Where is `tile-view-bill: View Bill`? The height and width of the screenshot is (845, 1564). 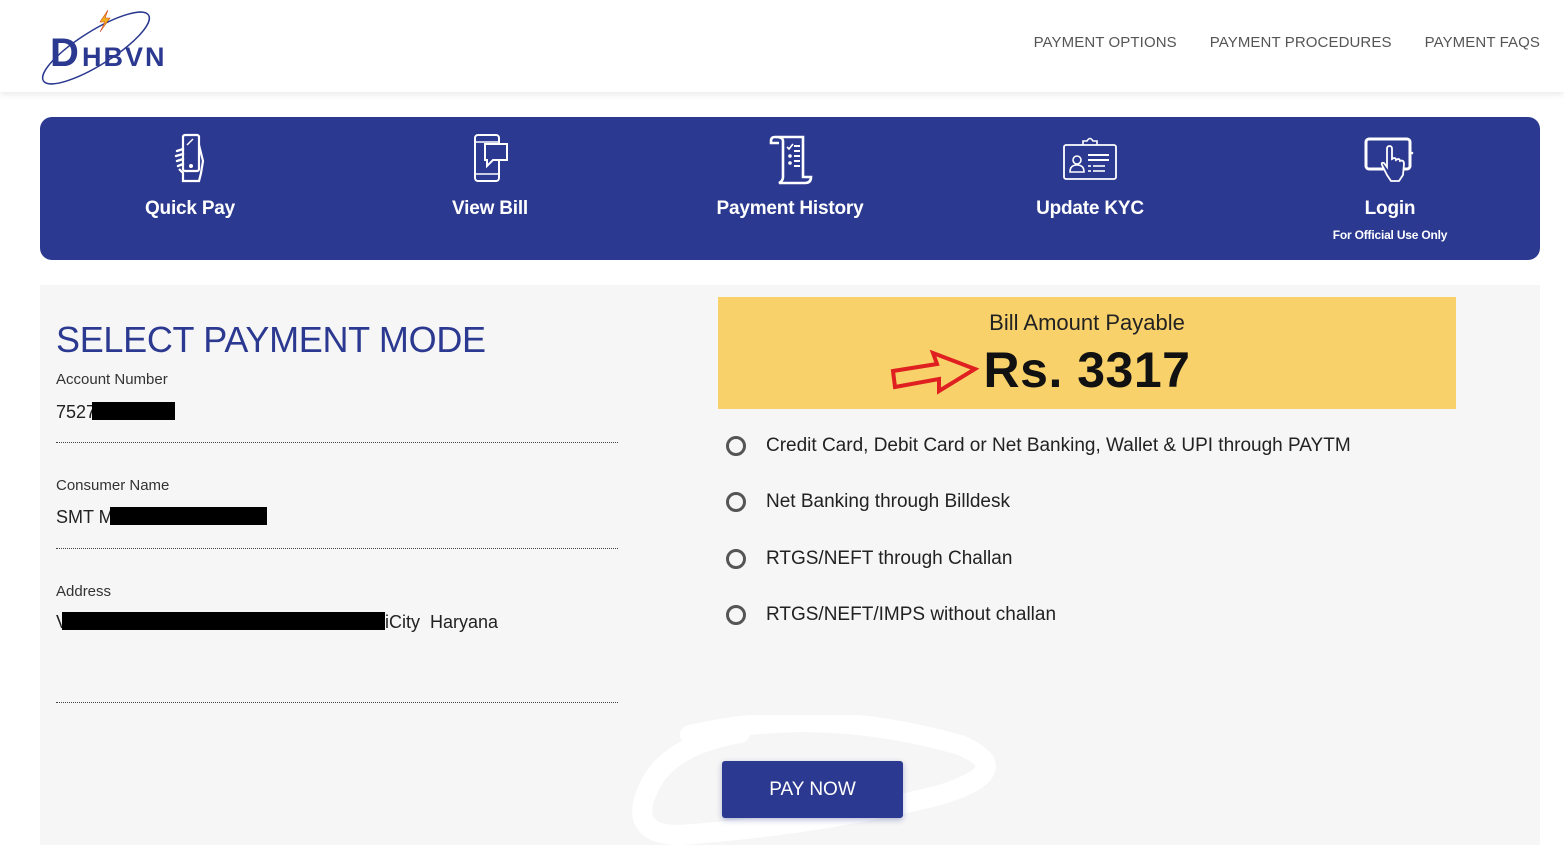
tile-view-bill: View Bill is located at coordinates (490, 188).